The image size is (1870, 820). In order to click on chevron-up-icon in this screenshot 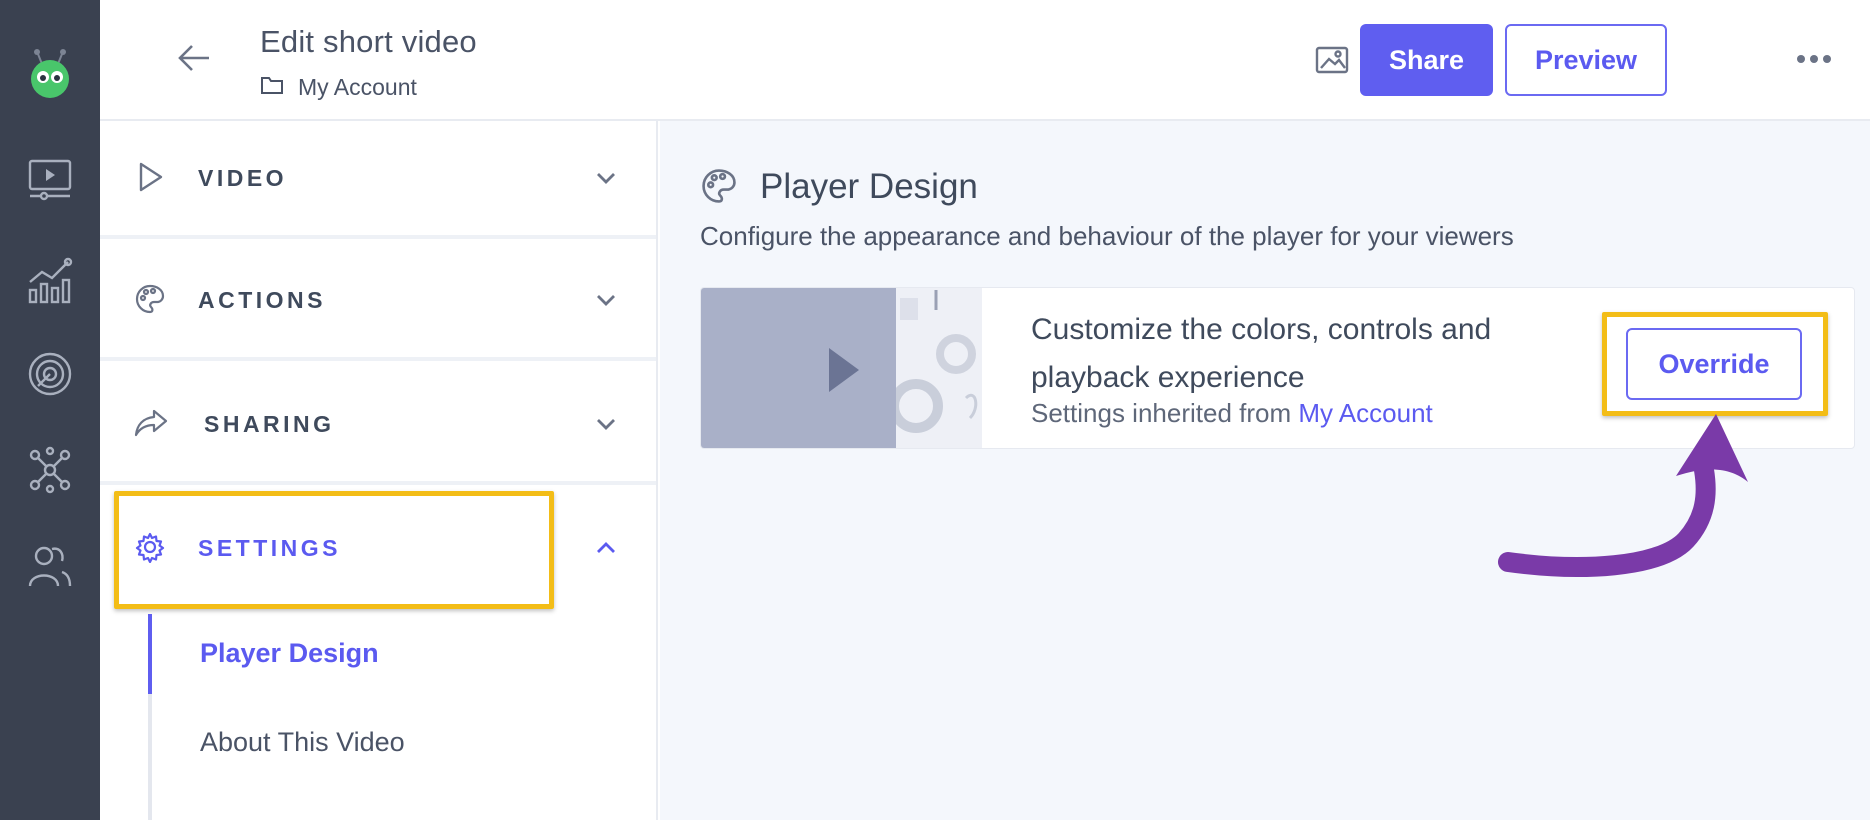, I will do `click(606, 548)`.